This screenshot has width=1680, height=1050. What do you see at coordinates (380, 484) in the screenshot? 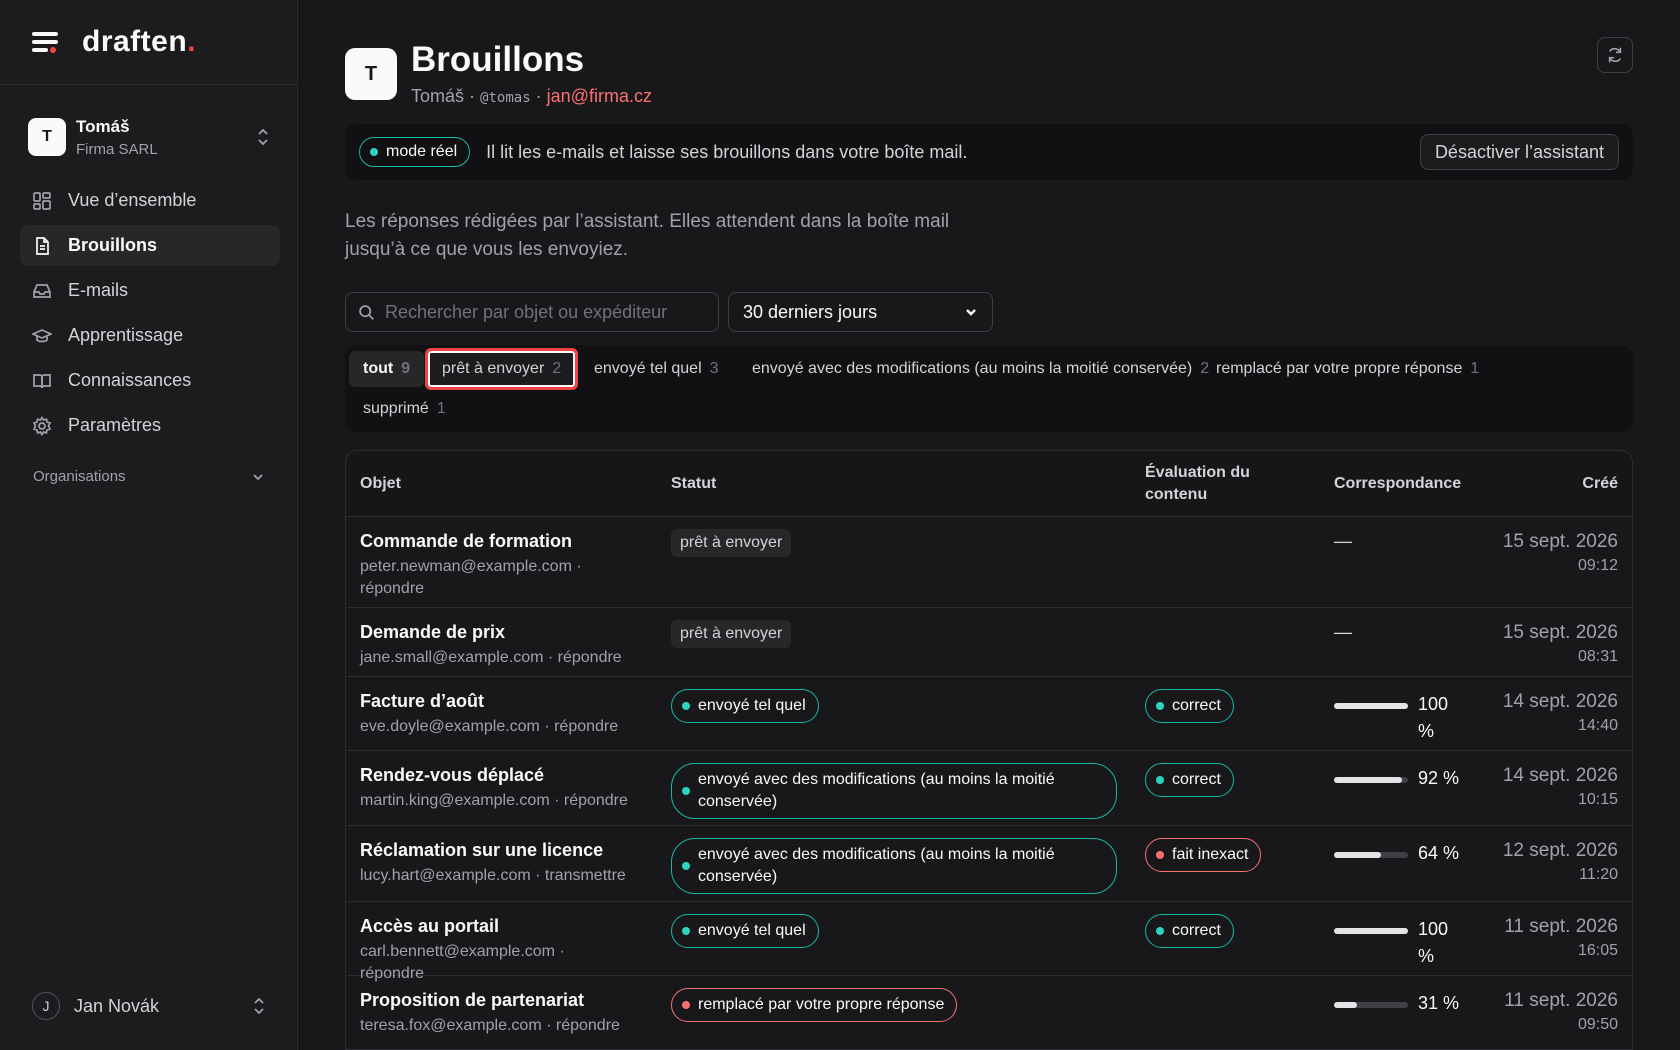
I see `column-subject: Objet` at bounding box center [380, 484].